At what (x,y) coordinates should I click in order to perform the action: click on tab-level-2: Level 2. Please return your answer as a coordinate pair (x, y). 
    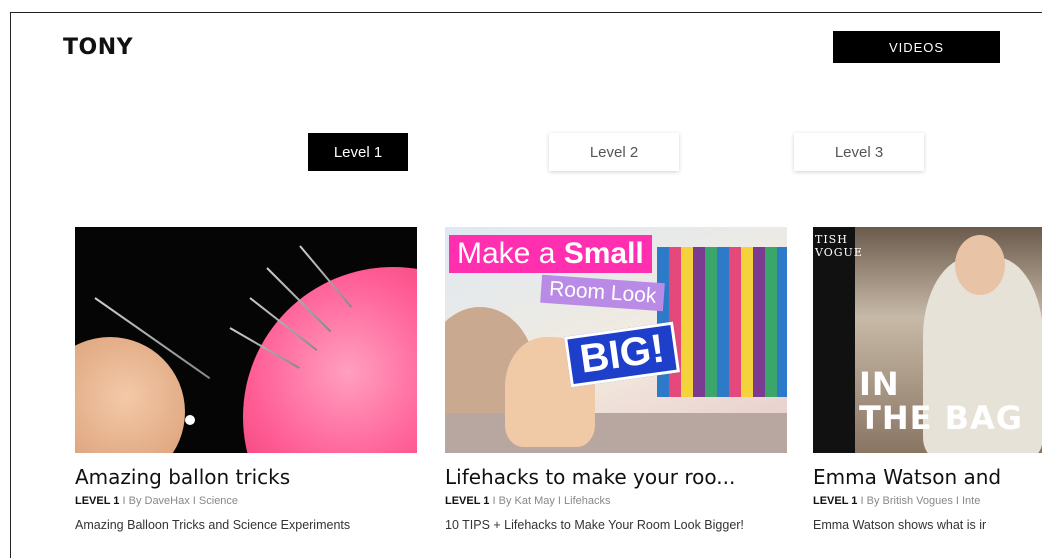
    Looking at the image, I should click on (614, 152).